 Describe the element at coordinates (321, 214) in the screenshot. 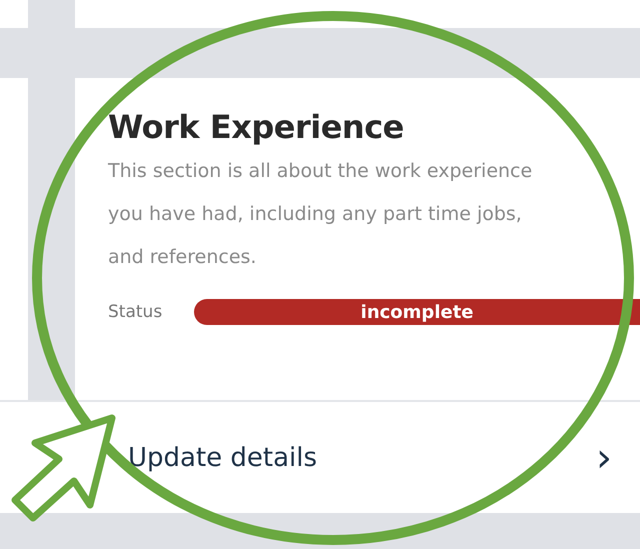

I see `section-description: This section is all about the work experience you have had, including any part time jobs, and references.` at that location.